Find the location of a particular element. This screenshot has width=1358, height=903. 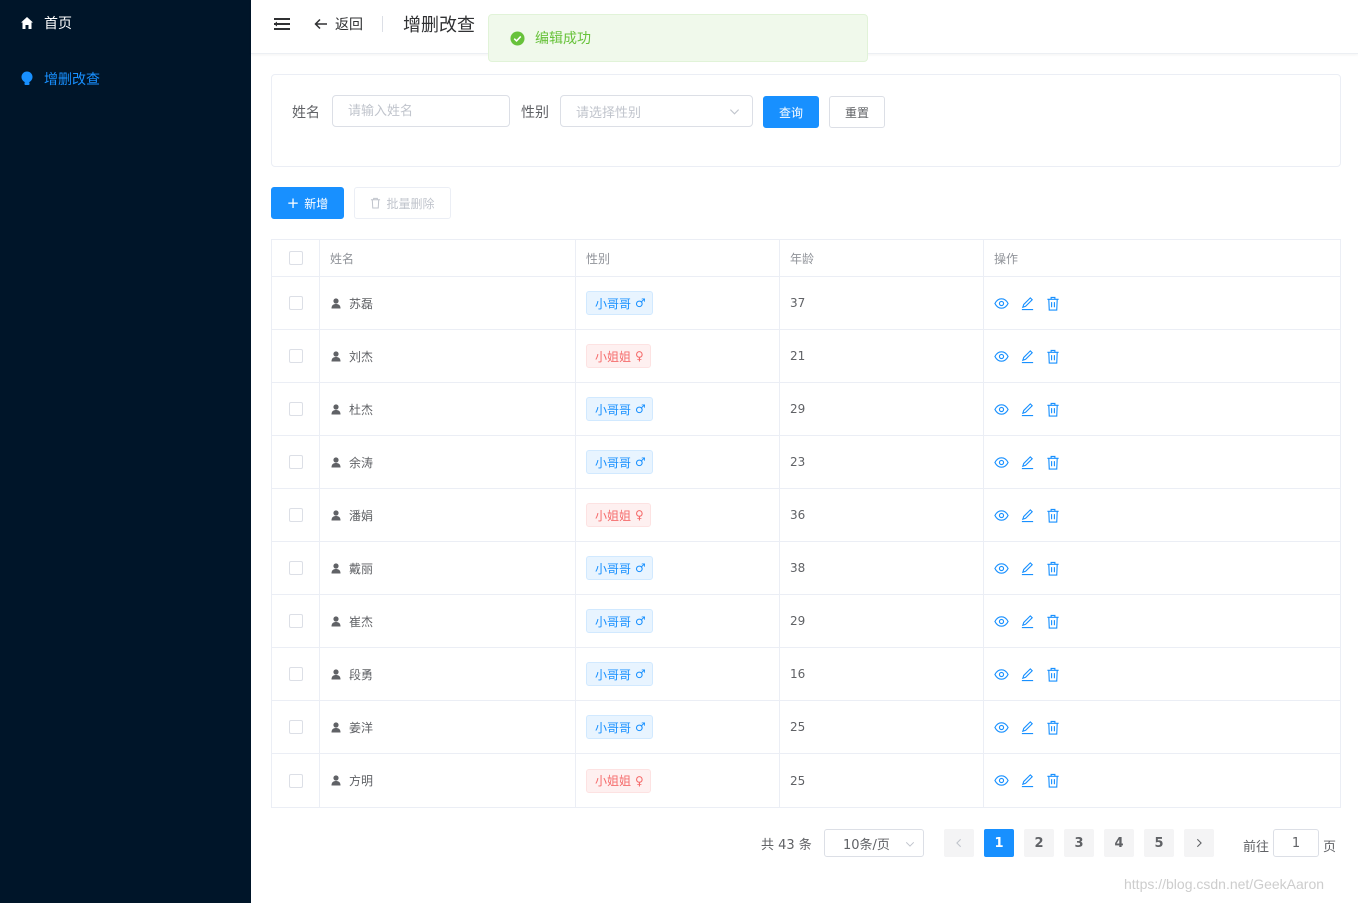

goto-page-input is located at coordinates (1296, 843).